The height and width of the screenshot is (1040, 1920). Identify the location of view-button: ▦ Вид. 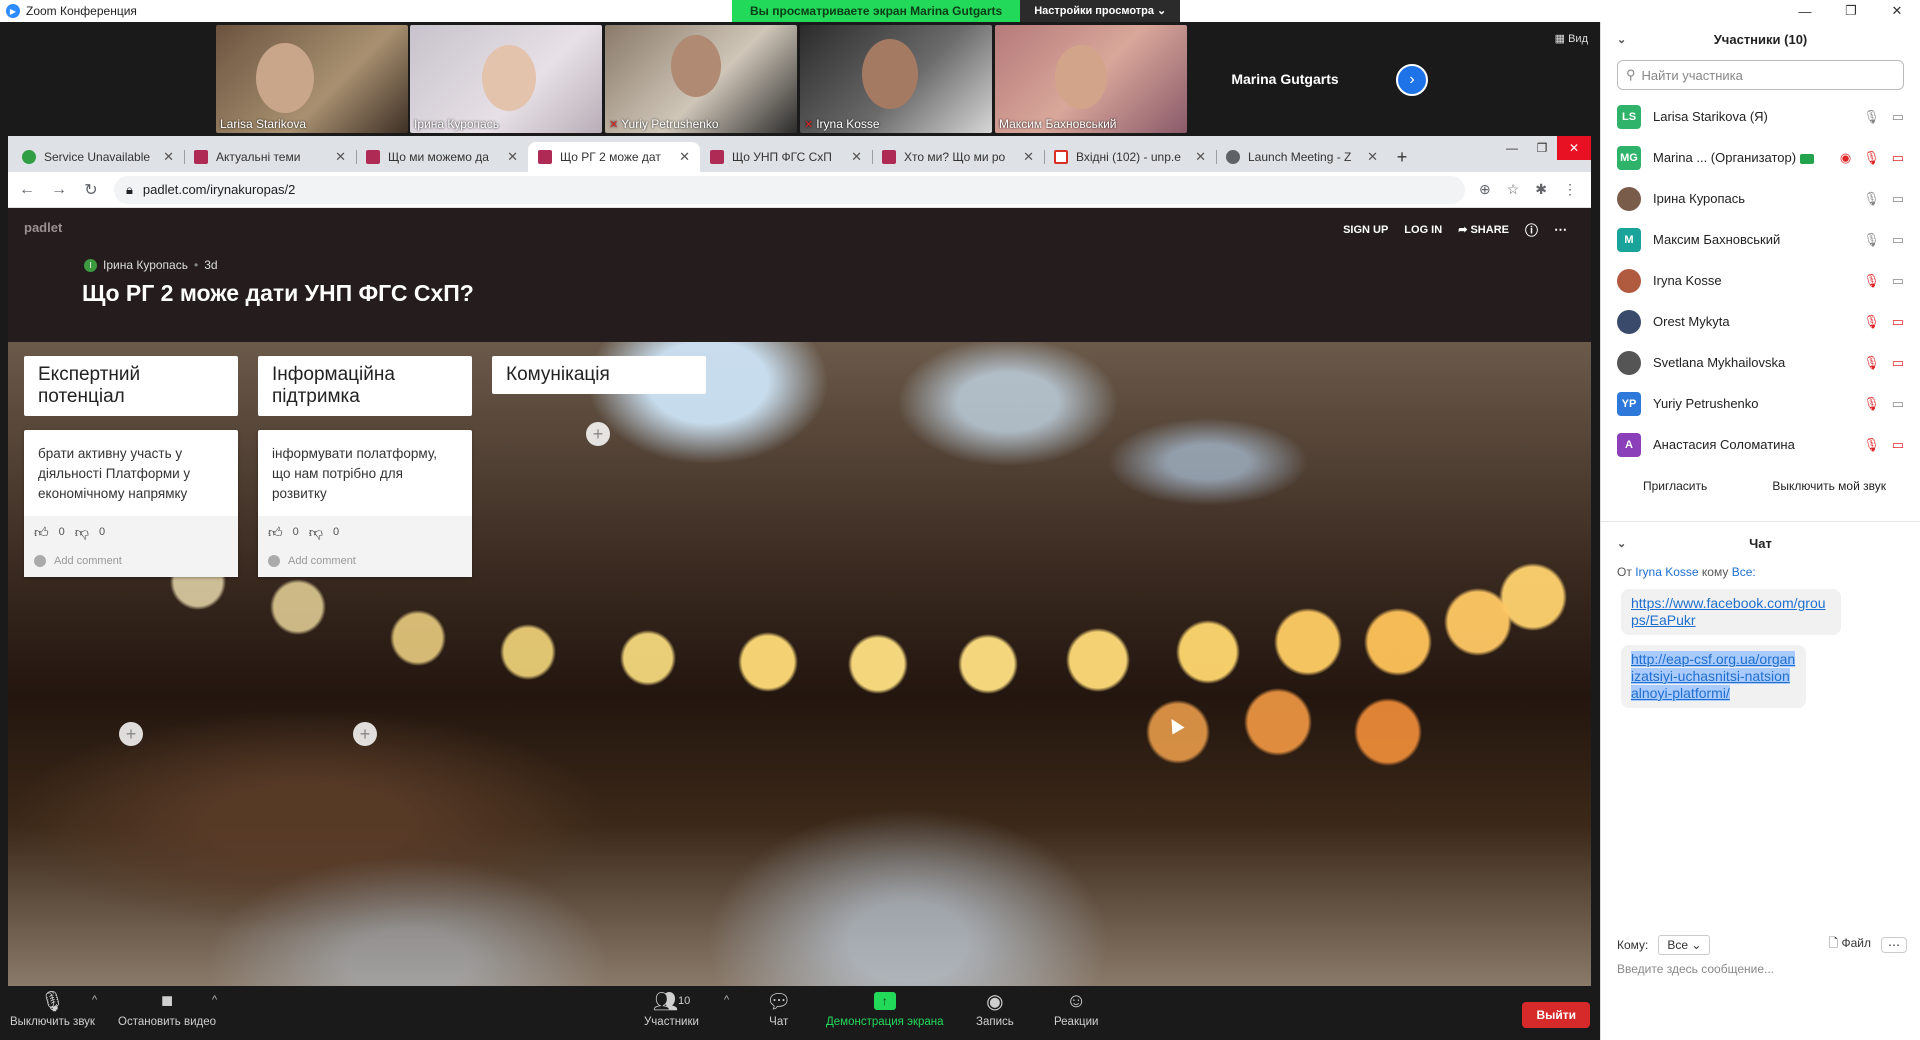
(1571, 38).